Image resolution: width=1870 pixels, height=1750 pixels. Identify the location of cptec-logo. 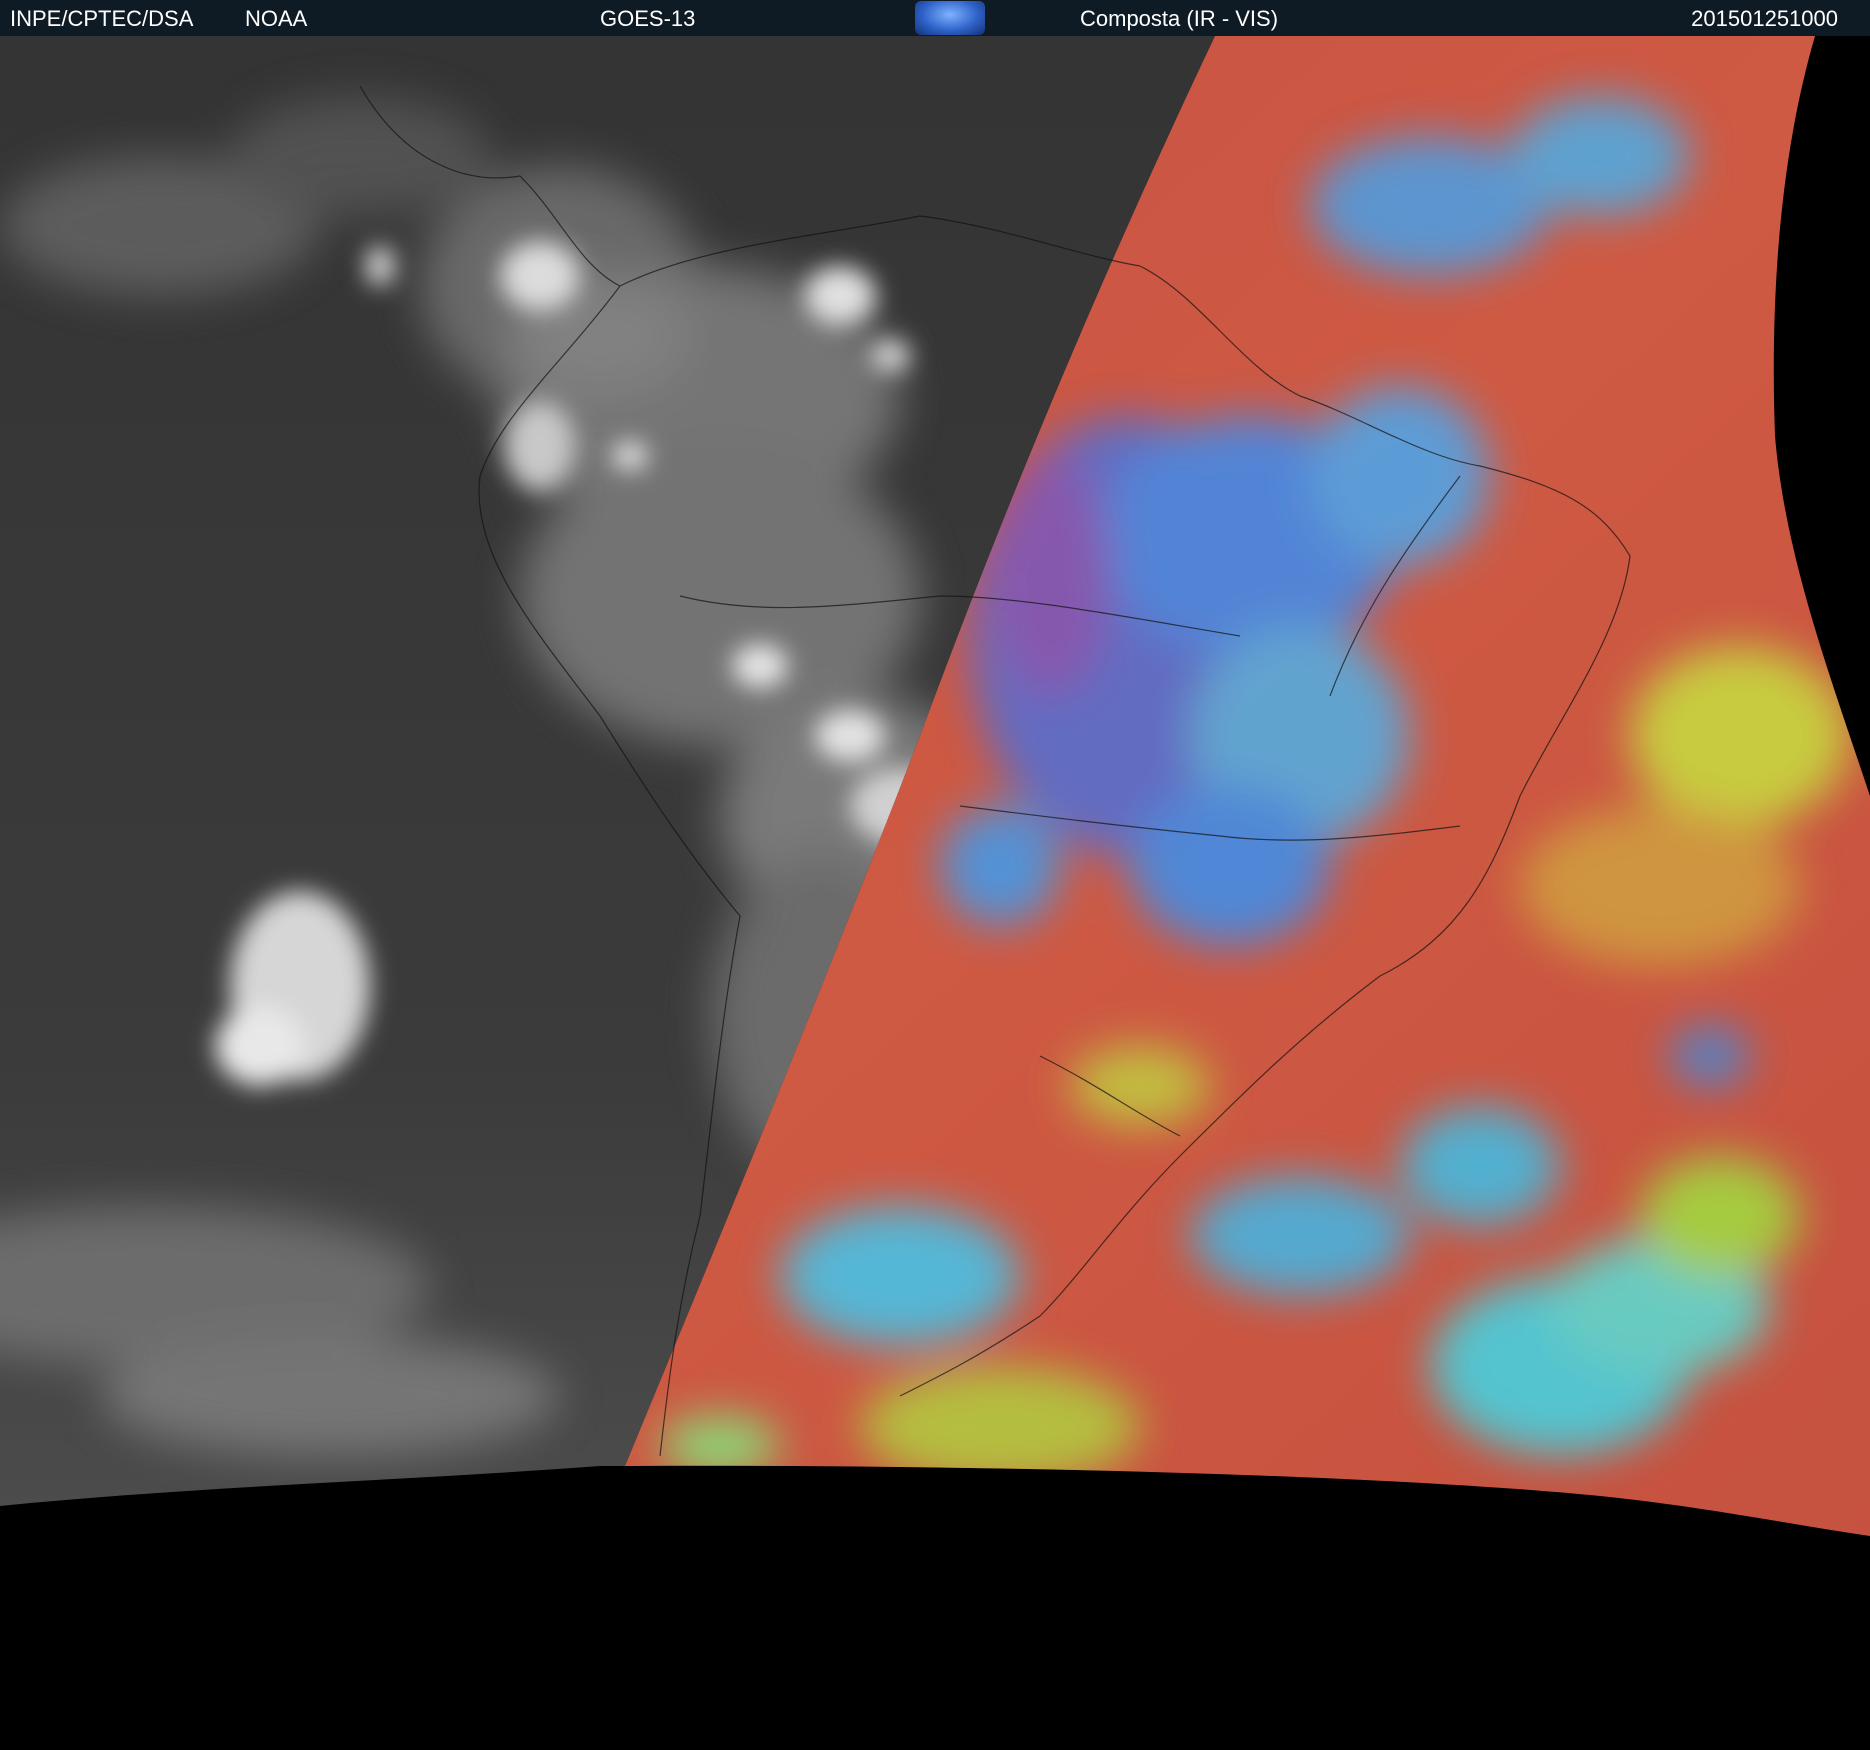
(950, 18).